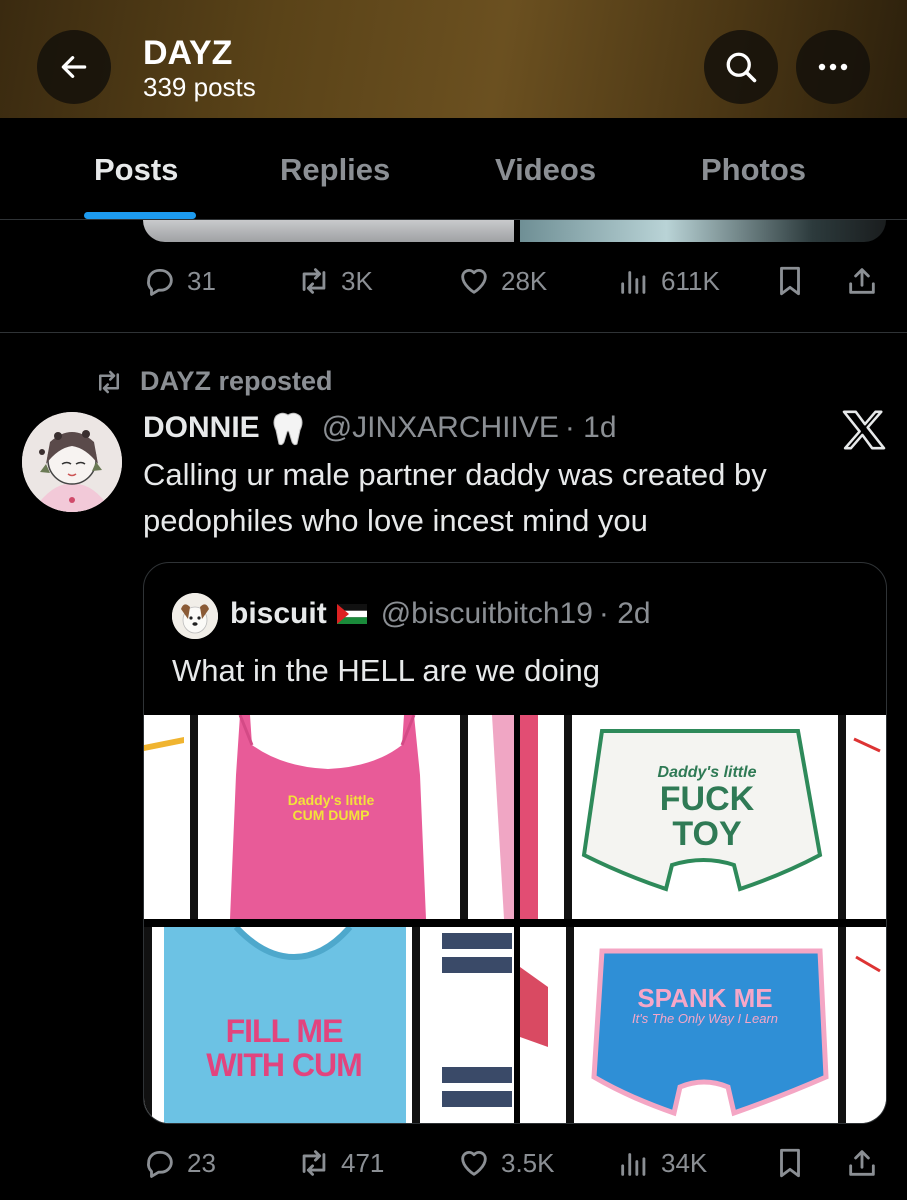 The height and width of the screenshot is (1200, 907). I want to click on reply-button: 23, so click(179, 1163).